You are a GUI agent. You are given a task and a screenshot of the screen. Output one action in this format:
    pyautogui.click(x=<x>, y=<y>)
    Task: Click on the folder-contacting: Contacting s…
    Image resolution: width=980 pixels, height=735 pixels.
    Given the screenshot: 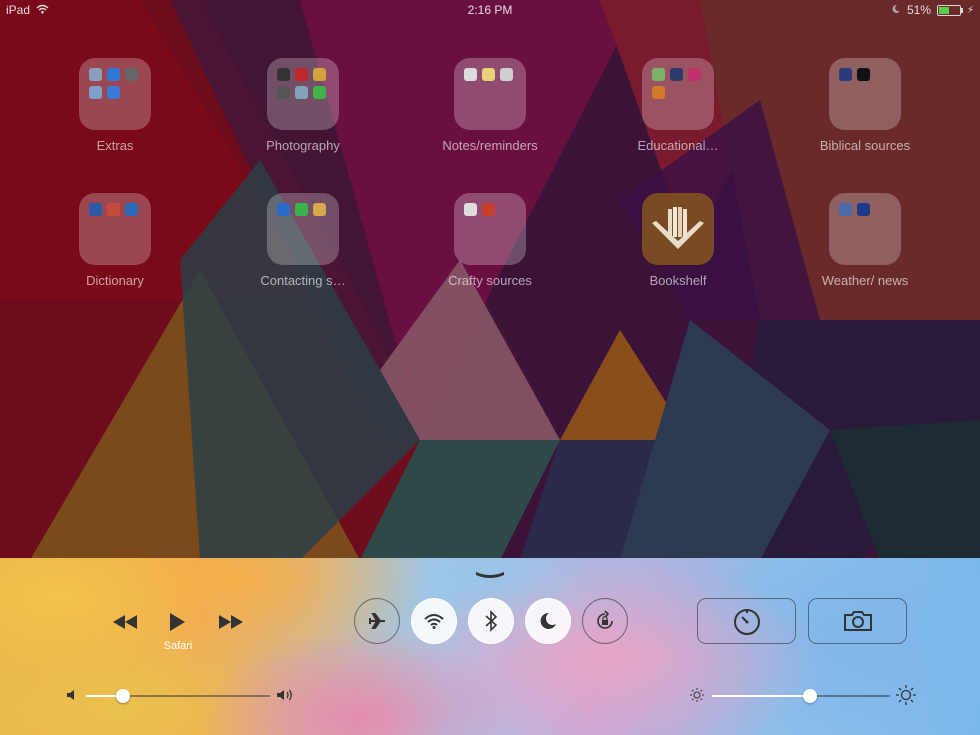 What is the action you would take?
    pyautogui.click(x=303, y=240)
    